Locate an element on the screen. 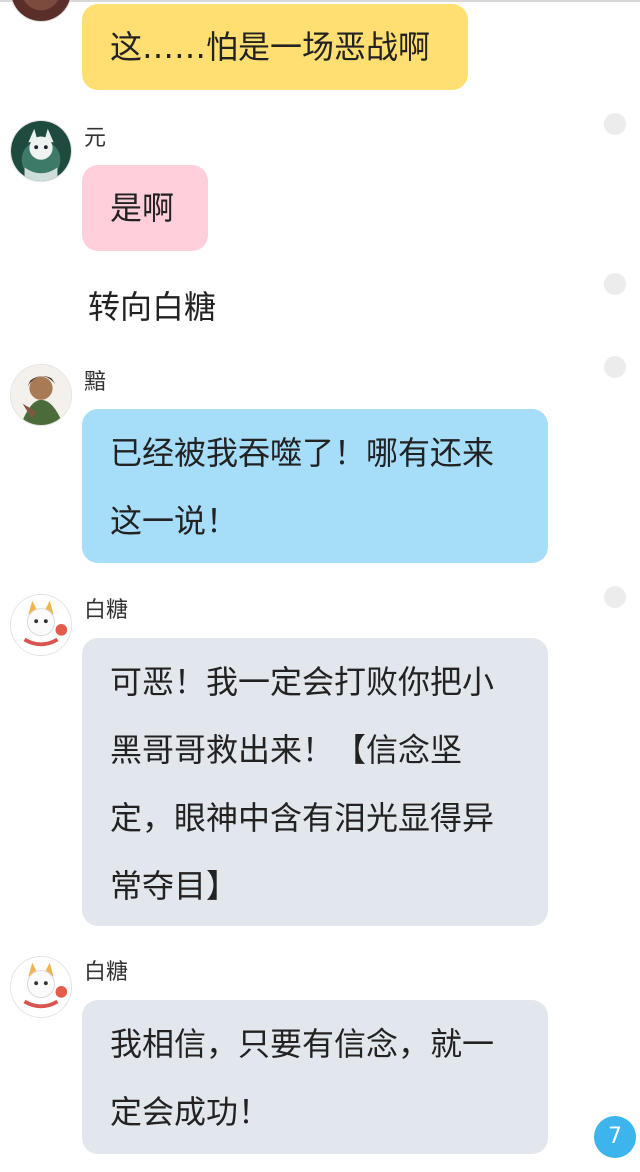 Image resolution: width=640 pixels, height=1172 pixels. avatar-dark-warrior-icon is located at coordinates (41, 395).